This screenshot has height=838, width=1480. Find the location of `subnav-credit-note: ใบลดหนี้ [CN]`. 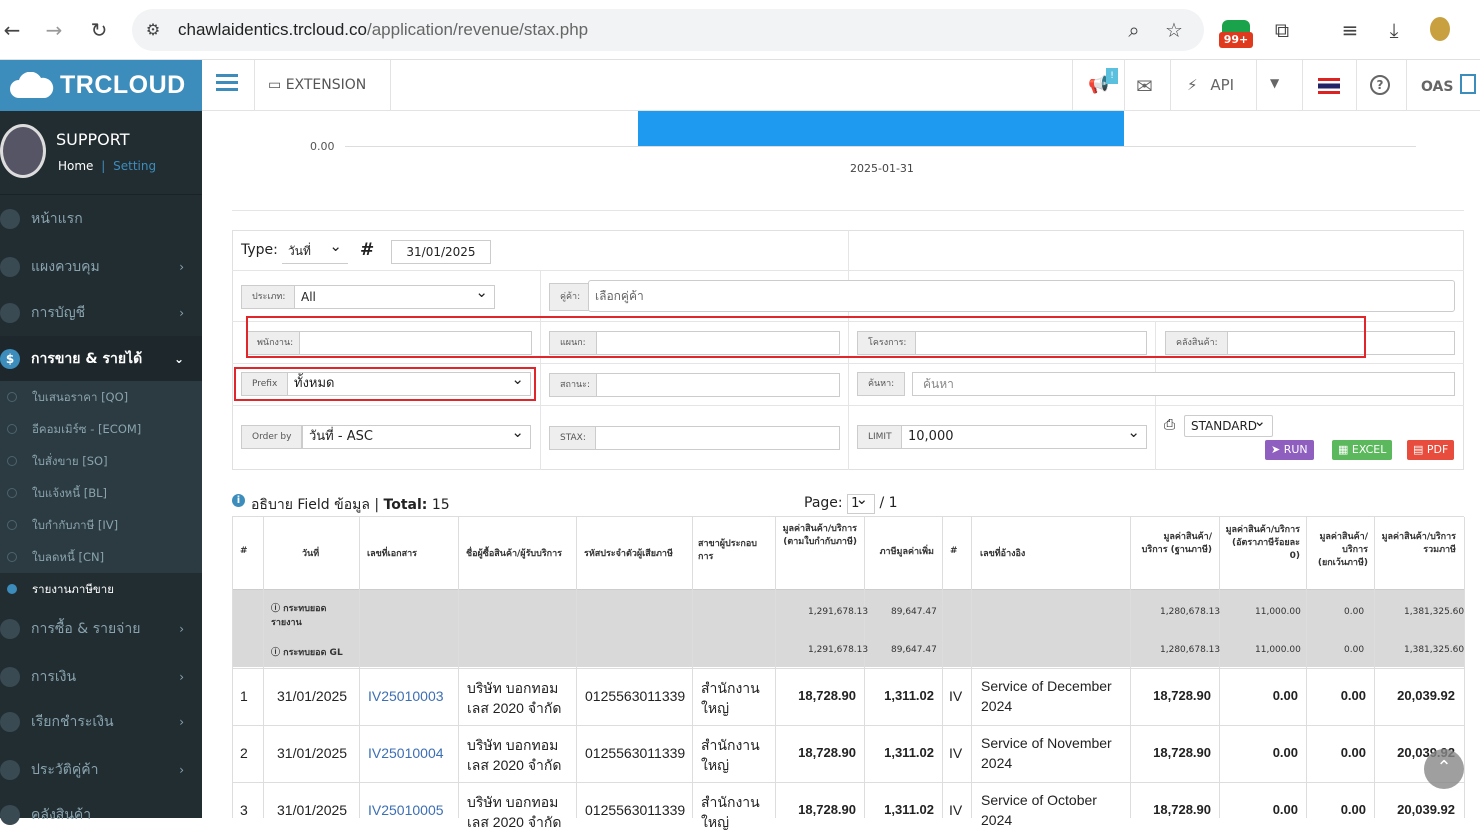

subnav-credit-note: ใบลดหนี้ [CN] is located at coordinates (101, 557).